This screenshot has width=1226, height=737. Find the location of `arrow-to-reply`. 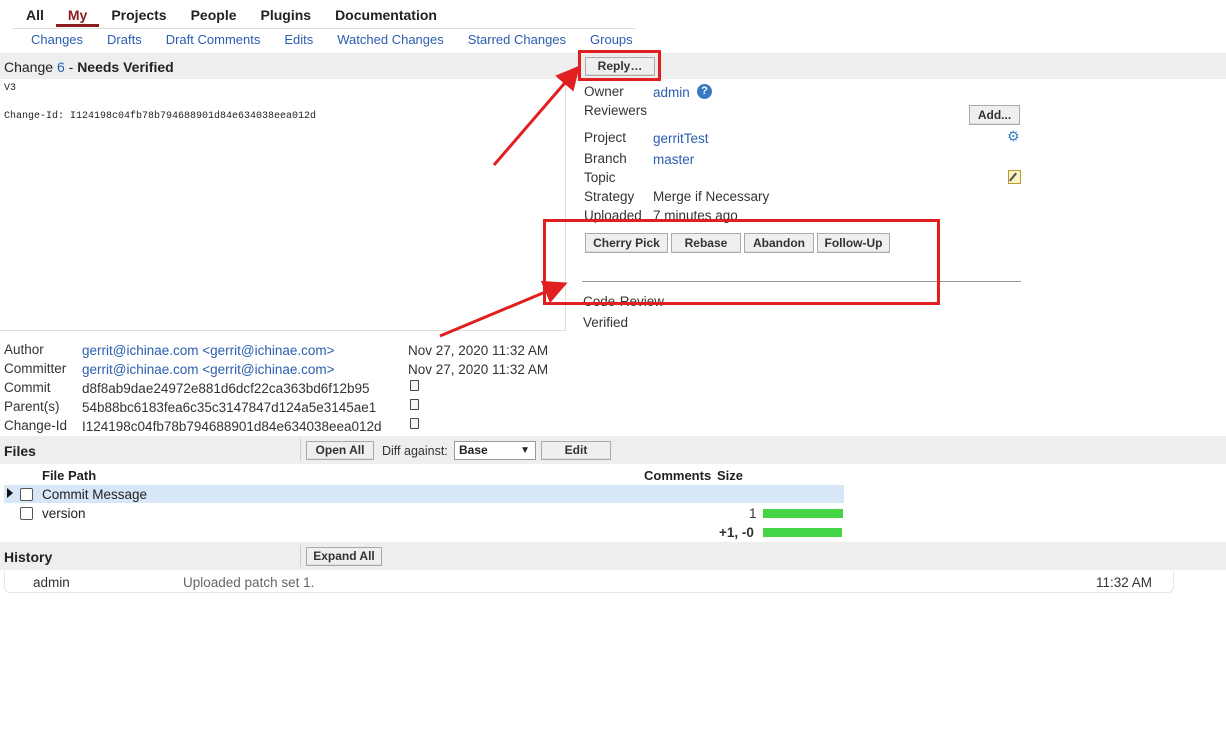

arrow-to-reply is located at coordinates (536, 115).